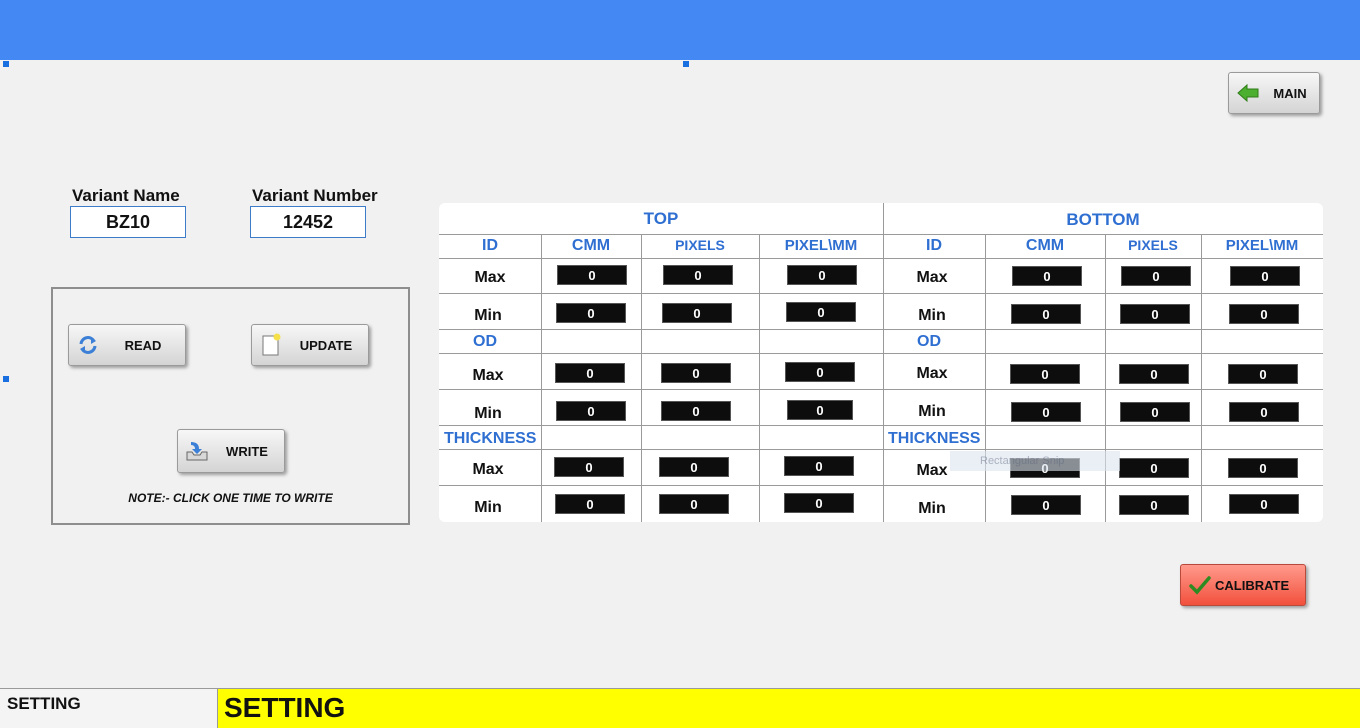  I want to click on top-od-min-cmm: 0, so click(591, 411).